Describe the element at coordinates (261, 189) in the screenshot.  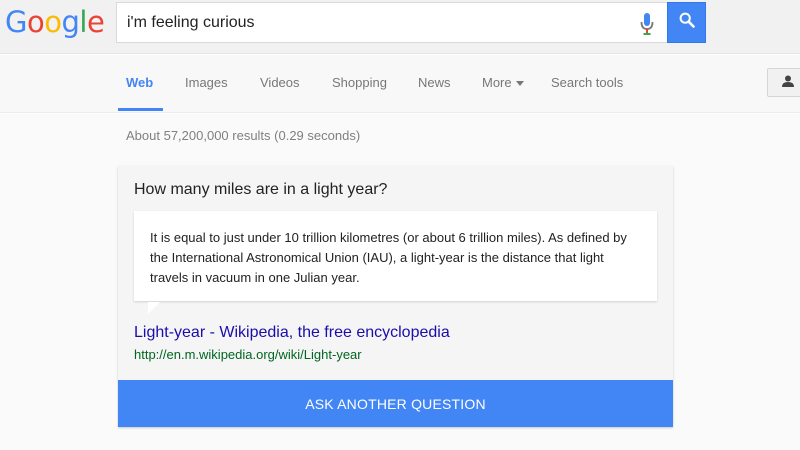
I see `answer-question: How many miles are in a light year?` at that location.